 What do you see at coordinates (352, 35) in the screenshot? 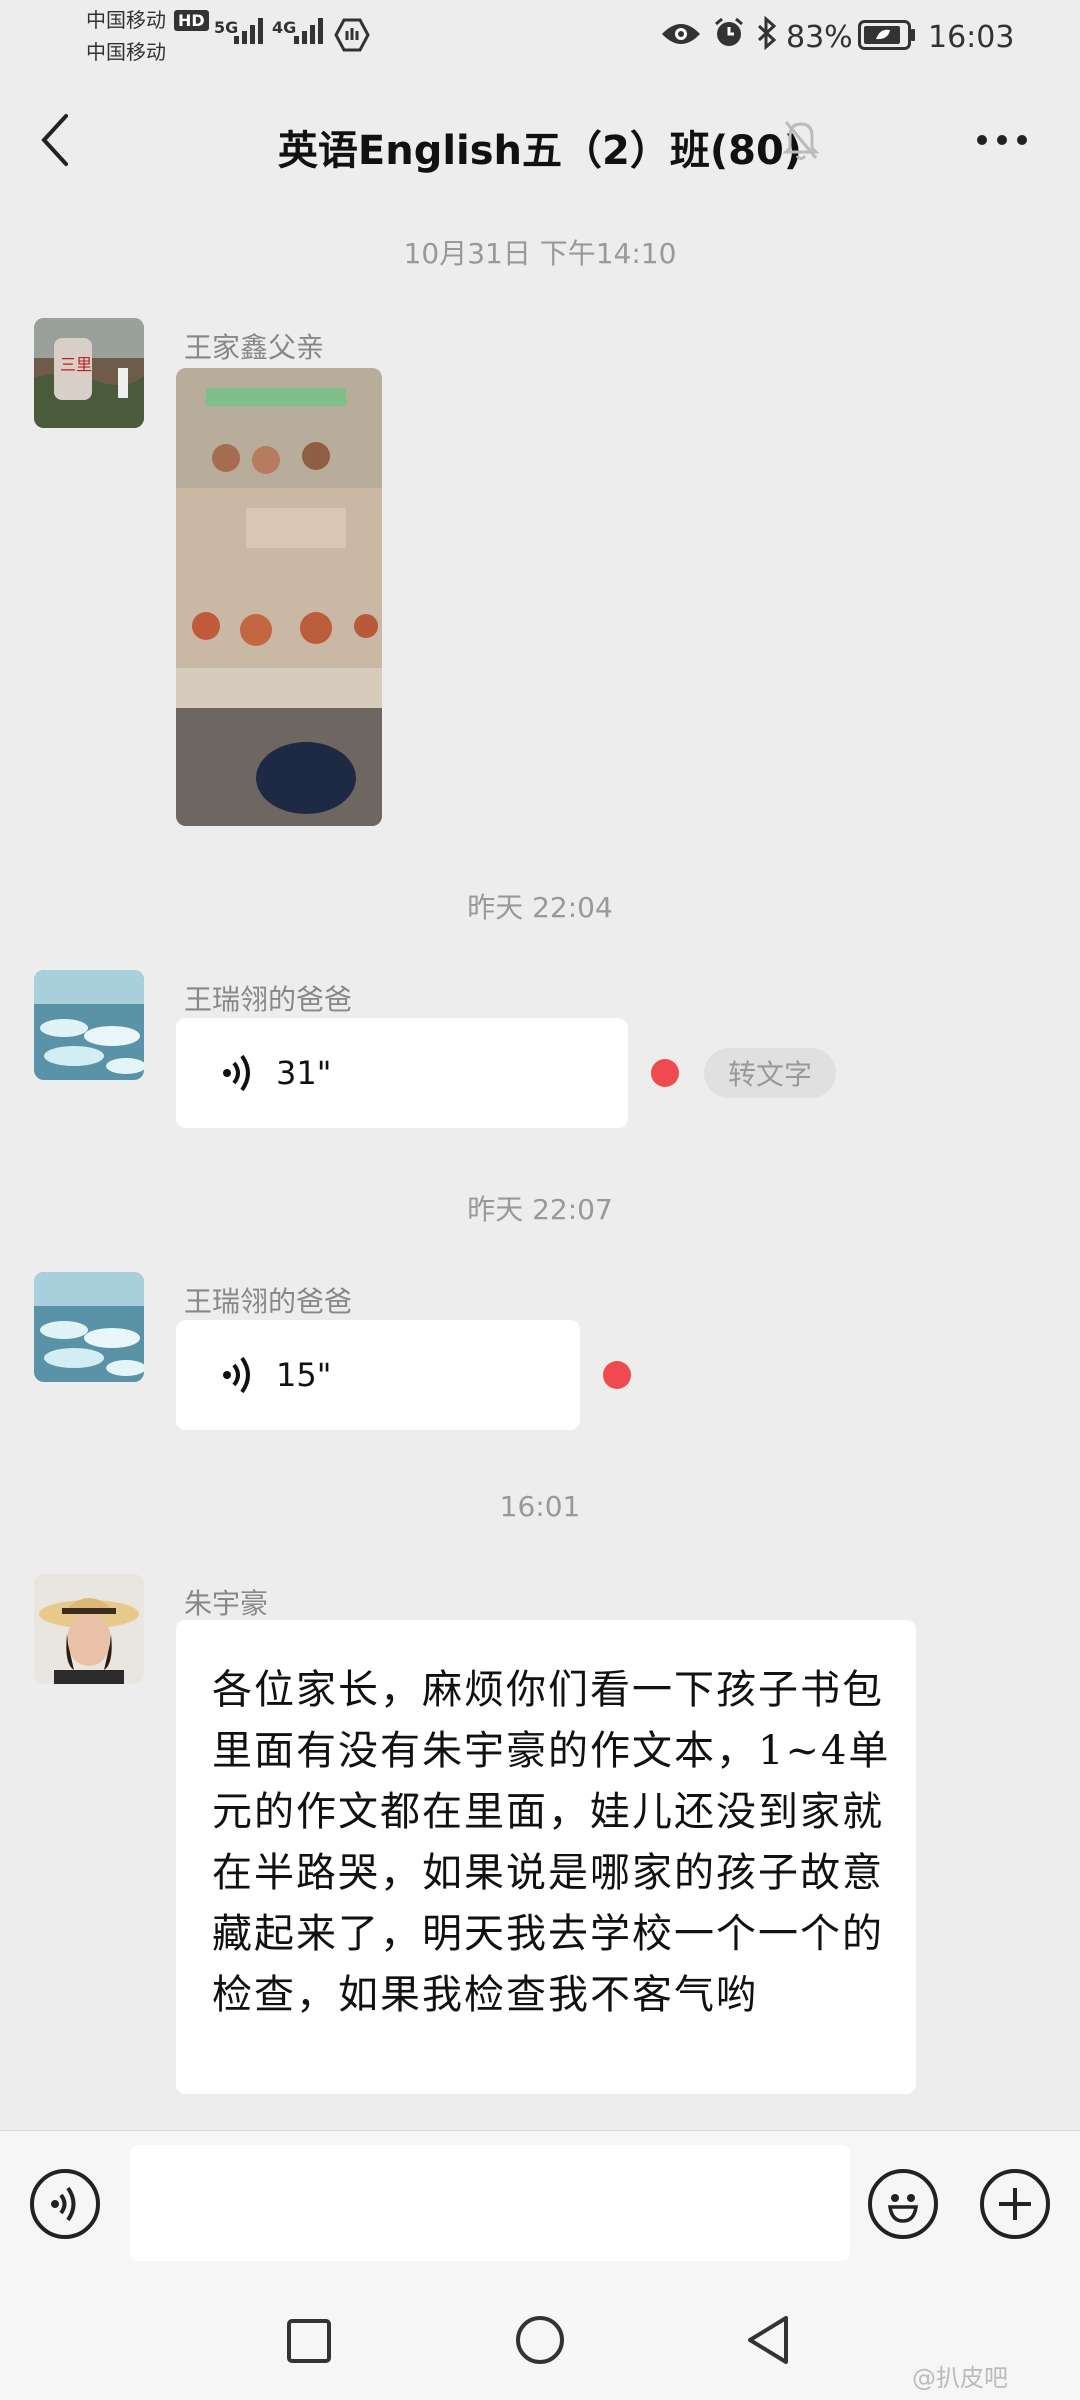
I see `nfc-icon` at bounding box center [352, 35].